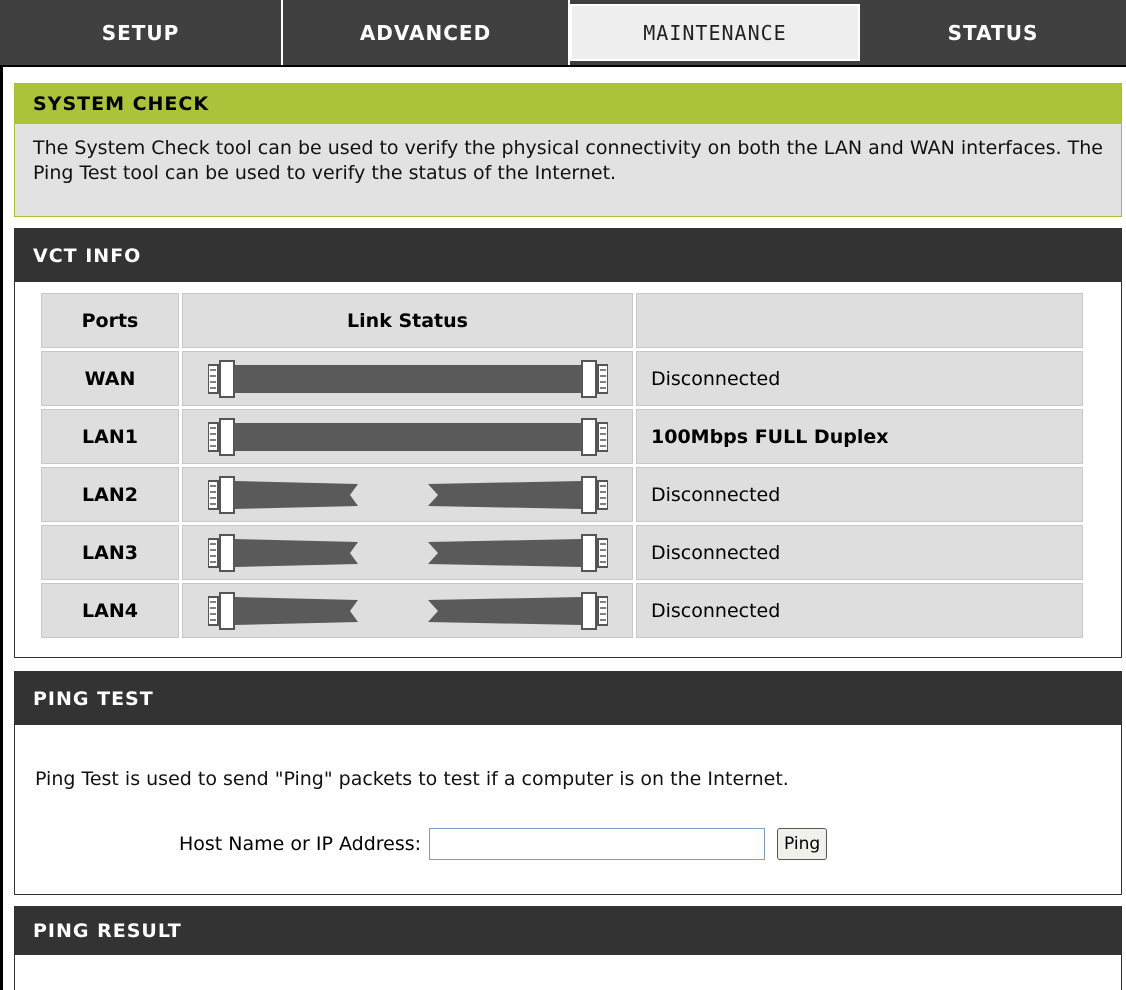 The image size is (1126, 990). I want to click on port-name: WAN, so click(110, 378).